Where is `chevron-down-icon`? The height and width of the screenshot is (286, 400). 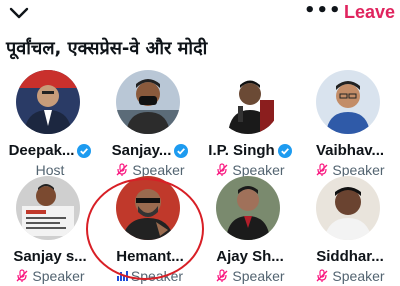
chevron-down-icon is located at coordinates (19, 13).